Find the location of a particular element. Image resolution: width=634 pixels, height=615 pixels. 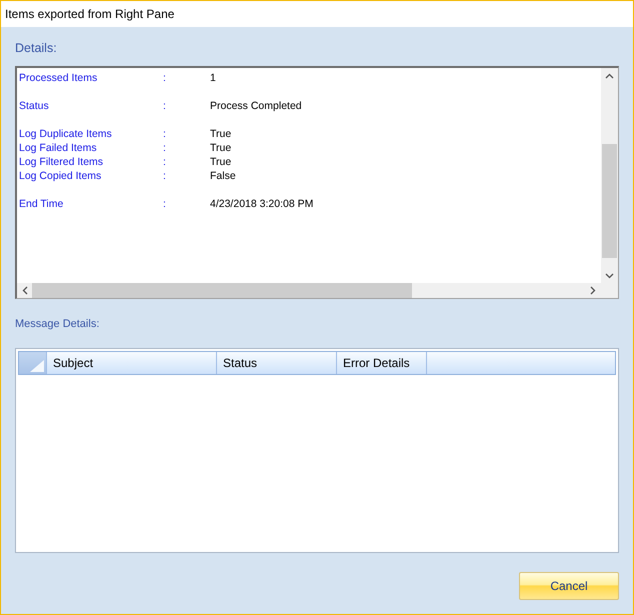

field-label: Processed Items is located at coordinates (58, 78).